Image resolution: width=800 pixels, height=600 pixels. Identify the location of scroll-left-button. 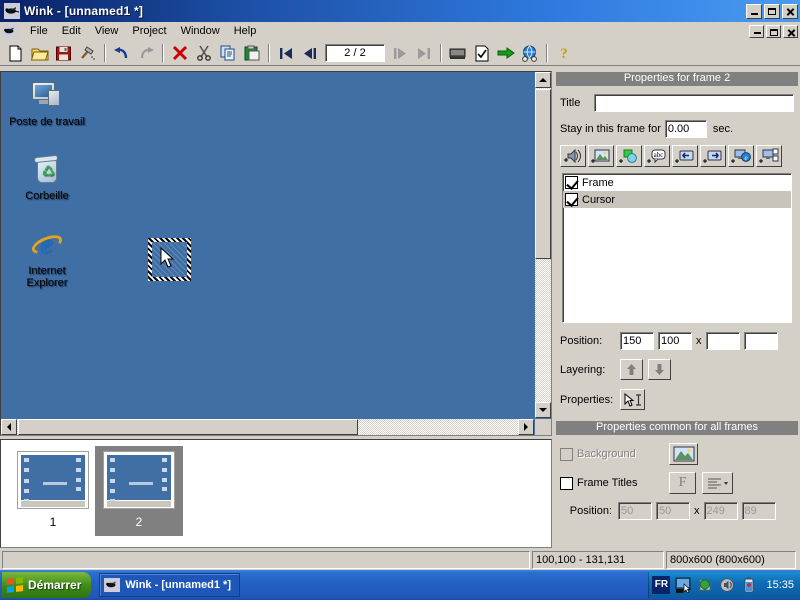
(9, 427).